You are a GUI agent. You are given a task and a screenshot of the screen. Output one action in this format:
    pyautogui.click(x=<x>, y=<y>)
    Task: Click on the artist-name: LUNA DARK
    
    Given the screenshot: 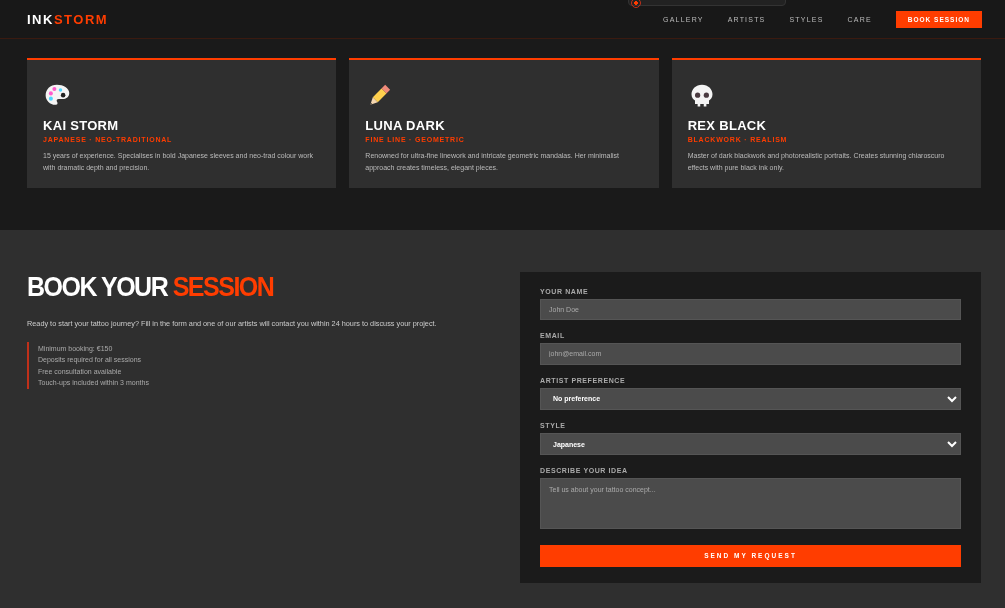 What is the action you would take?
    pyautogui.click(x=405, y=125)
    